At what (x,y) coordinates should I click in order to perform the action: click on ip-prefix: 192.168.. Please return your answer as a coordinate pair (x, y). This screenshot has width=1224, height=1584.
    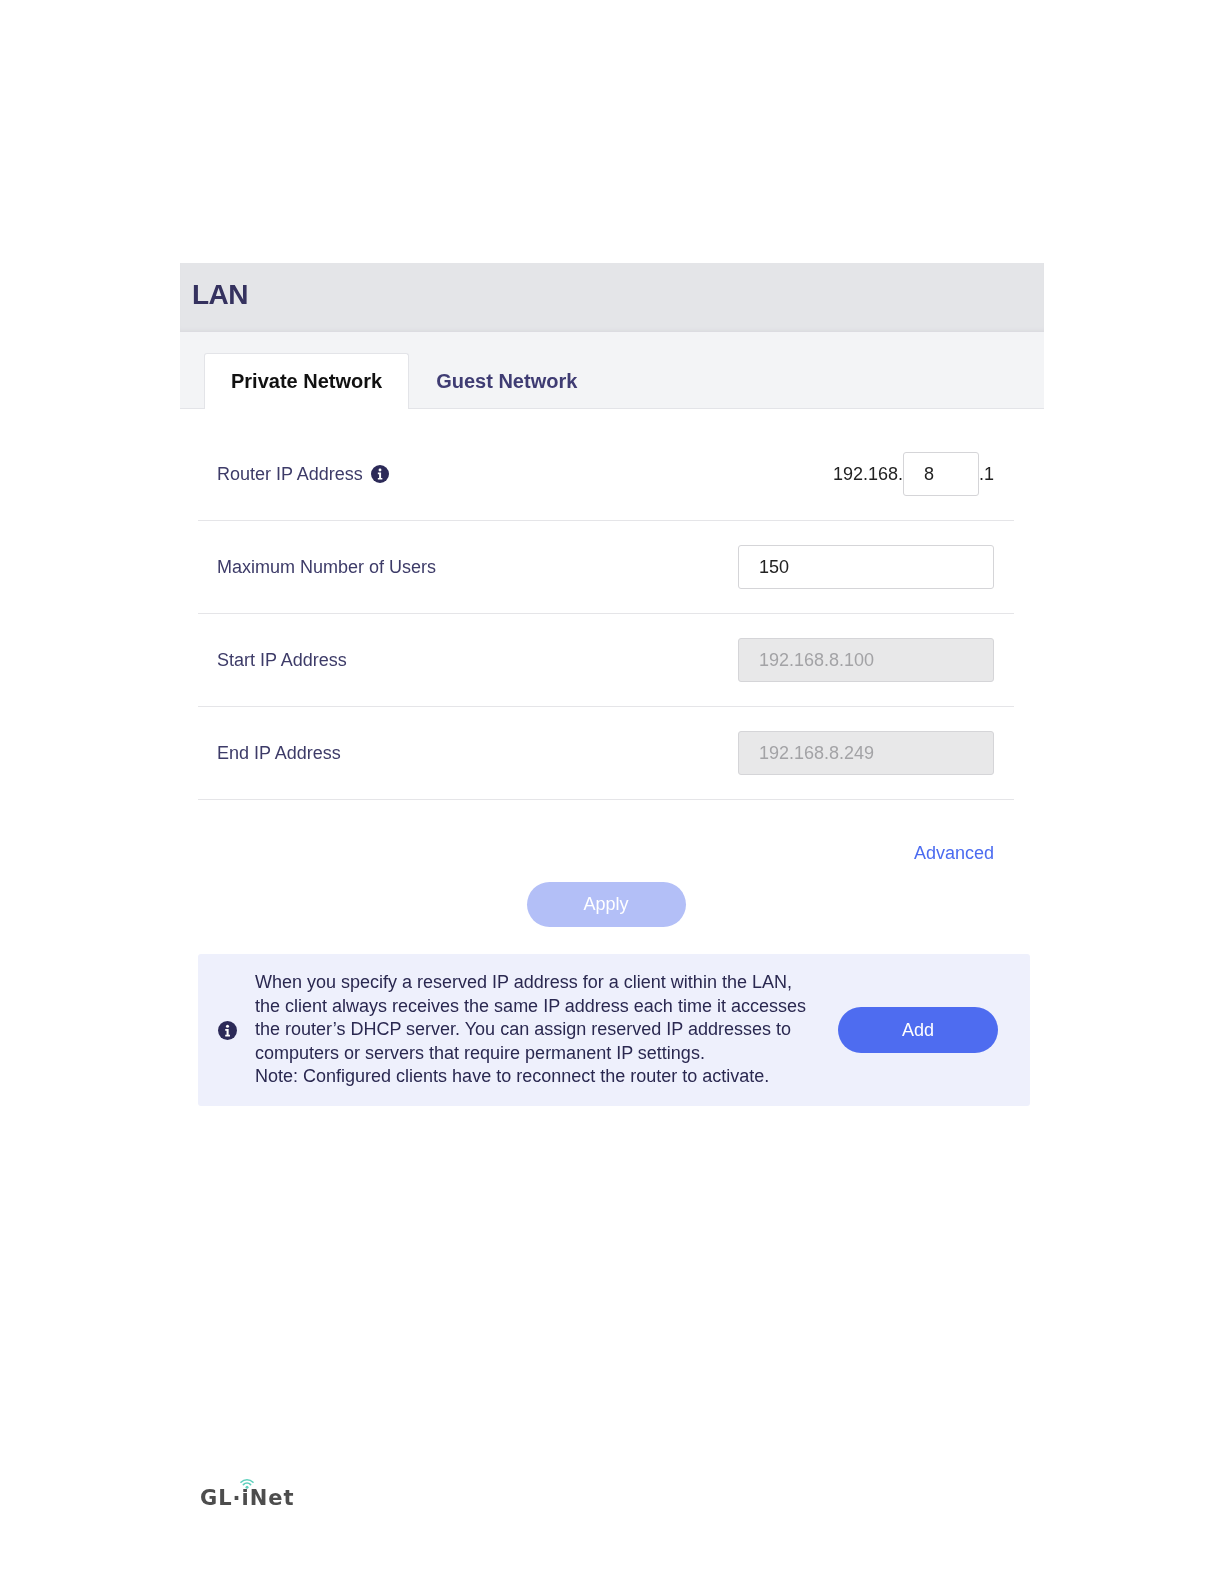
    Looking at the image, I should click on (867, 474).